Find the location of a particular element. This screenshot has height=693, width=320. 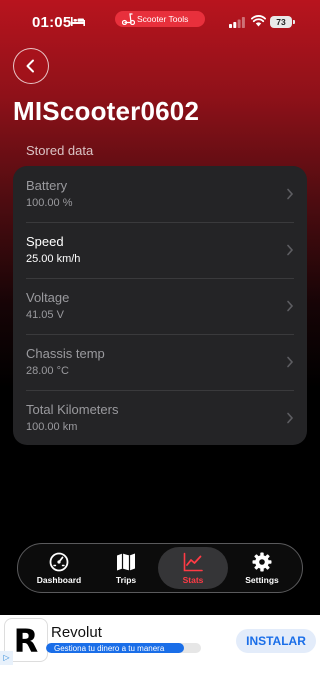

chevron-left-icon is located at coordinates (30, 66).